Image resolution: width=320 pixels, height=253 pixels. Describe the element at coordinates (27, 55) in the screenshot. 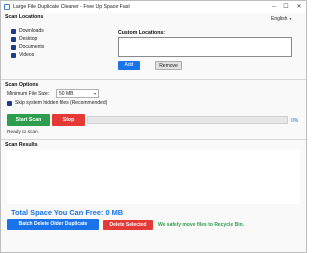

I see `location-label: Videos` at that location.